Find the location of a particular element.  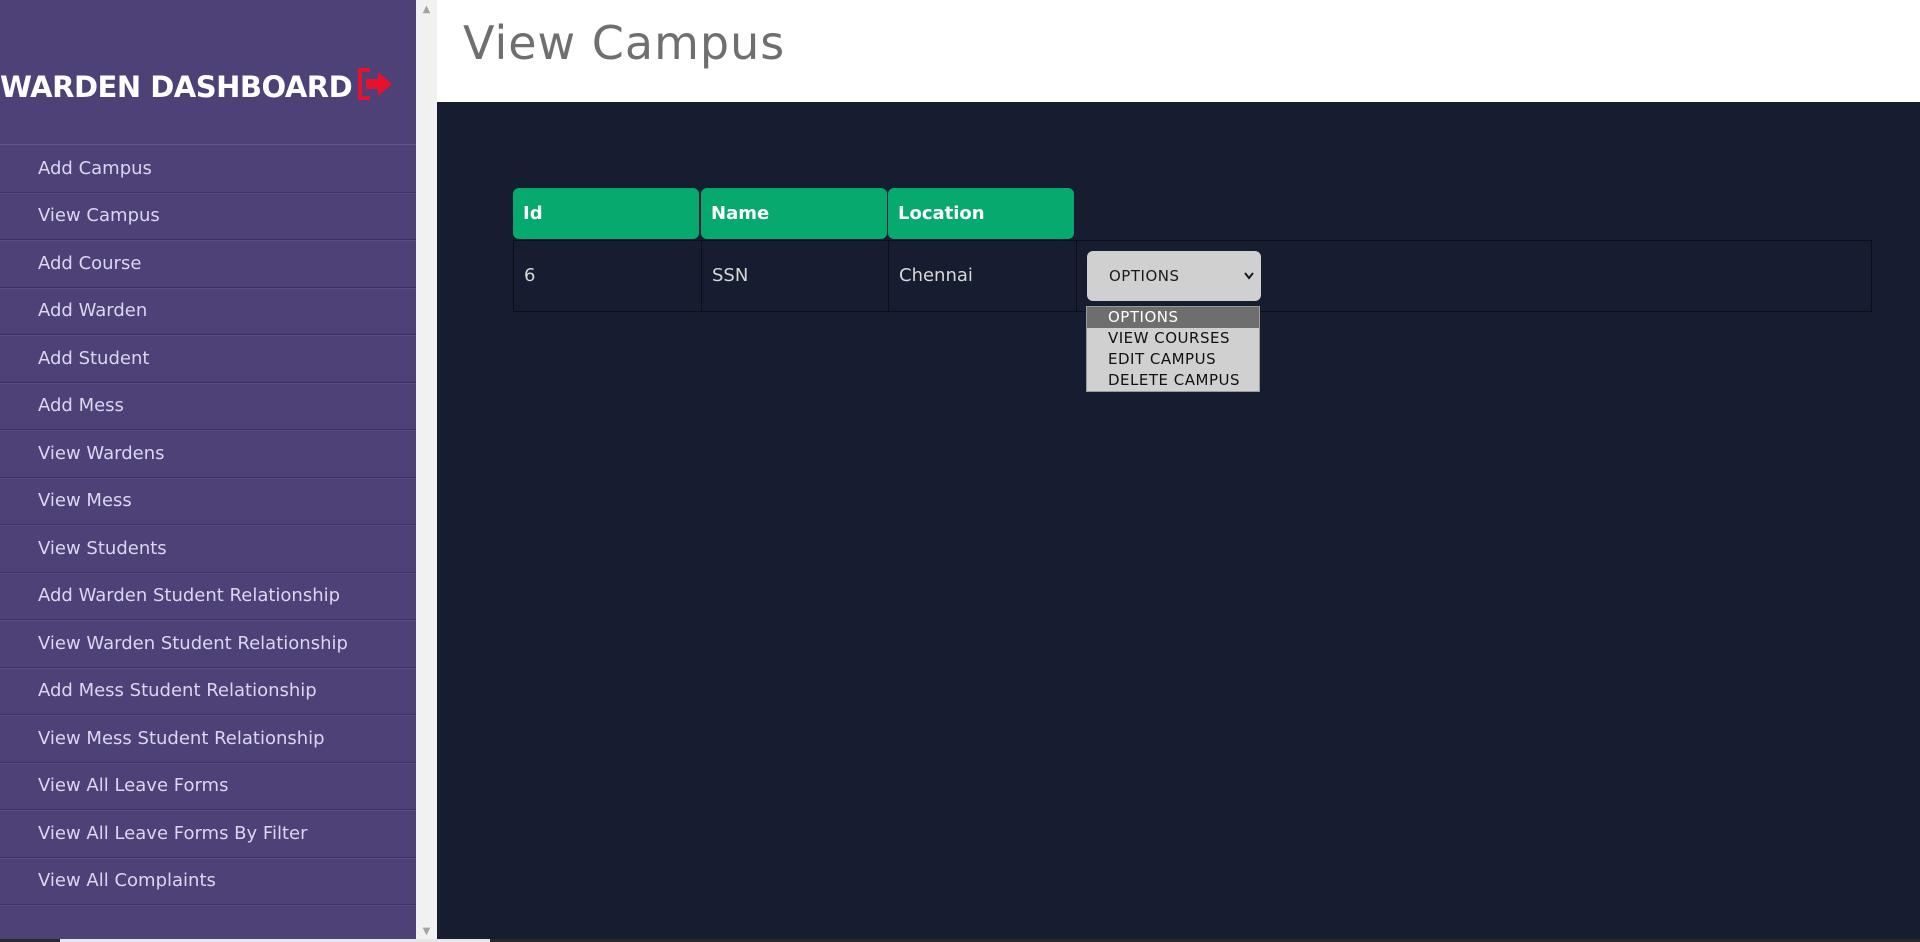

sidebar-item-add-mess: Add Mess is located at coordinates (208, 406).